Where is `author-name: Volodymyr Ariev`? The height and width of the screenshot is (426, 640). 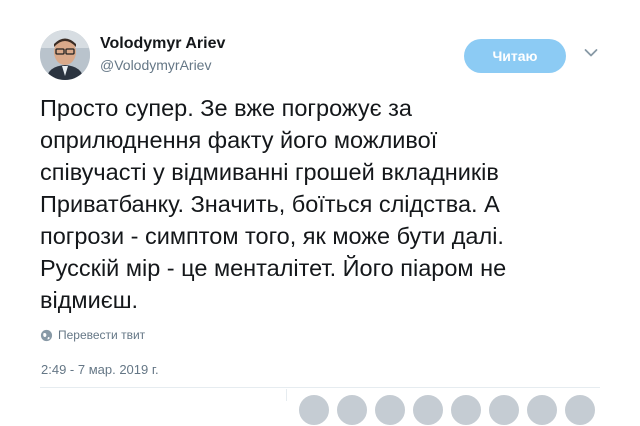 author-name: Volodymyr Ariev is located at coordinates (162, 44).